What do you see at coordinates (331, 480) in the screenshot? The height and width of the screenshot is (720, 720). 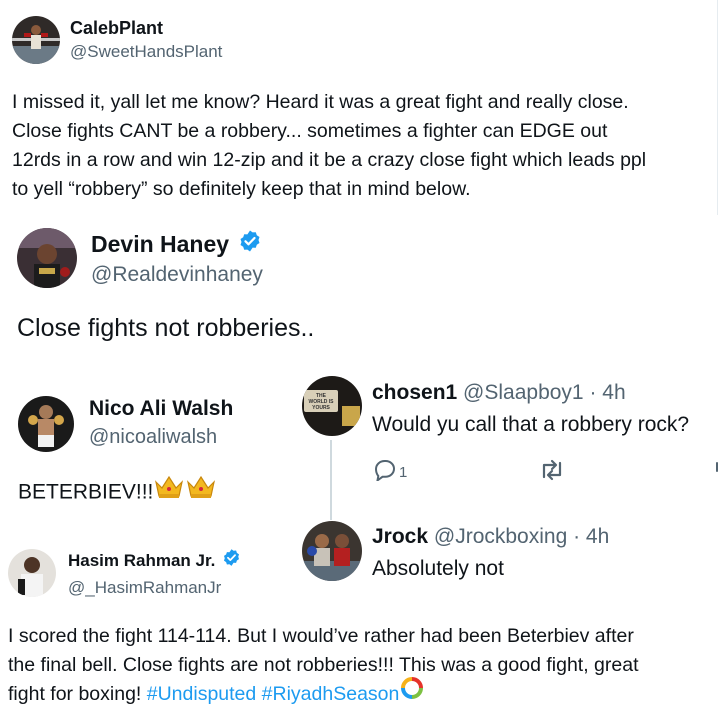 I see `thread-connector-line` at bounding box center [331, 480].